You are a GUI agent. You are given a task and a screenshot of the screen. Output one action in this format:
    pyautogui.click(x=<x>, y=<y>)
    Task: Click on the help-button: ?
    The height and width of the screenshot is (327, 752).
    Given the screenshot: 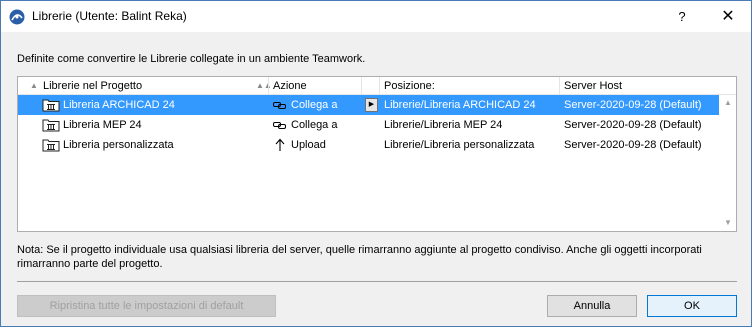 What is the action you would take?
    pyautogui.click(x=682, y=16)
    